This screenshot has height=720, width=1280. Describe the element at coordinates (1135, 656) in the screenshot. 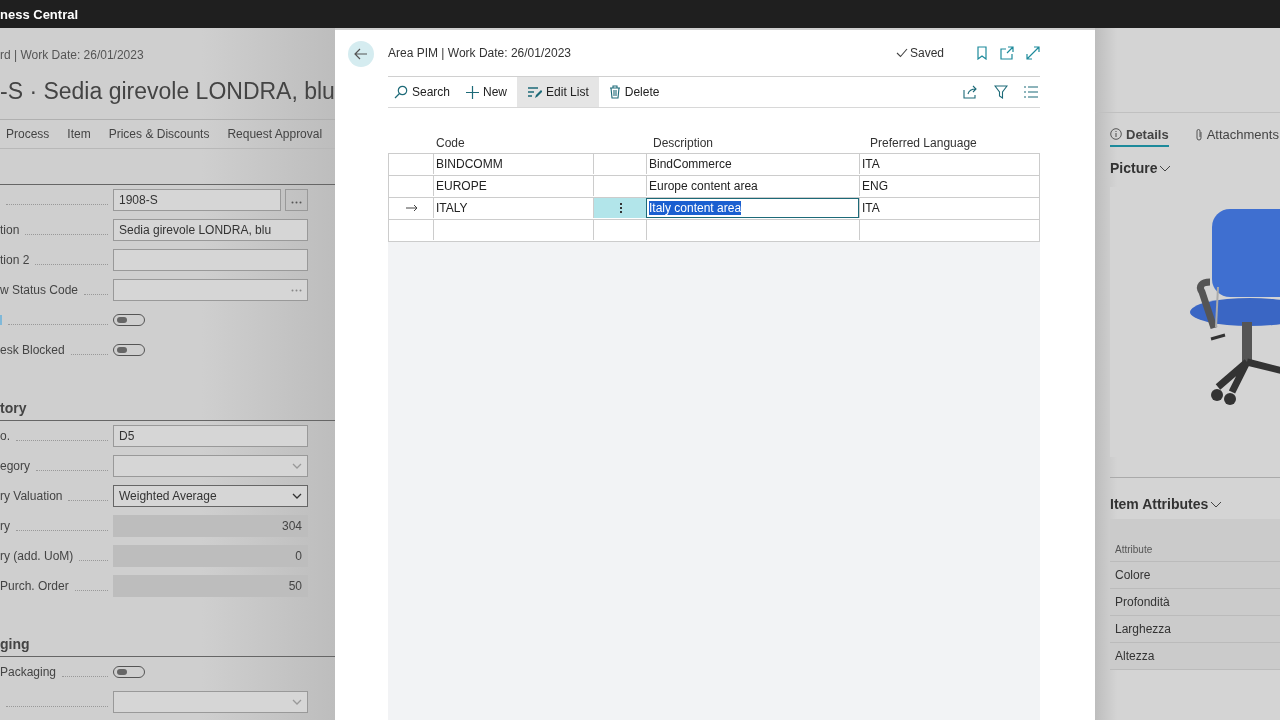

I see `table-cell: Altezza` at that location.